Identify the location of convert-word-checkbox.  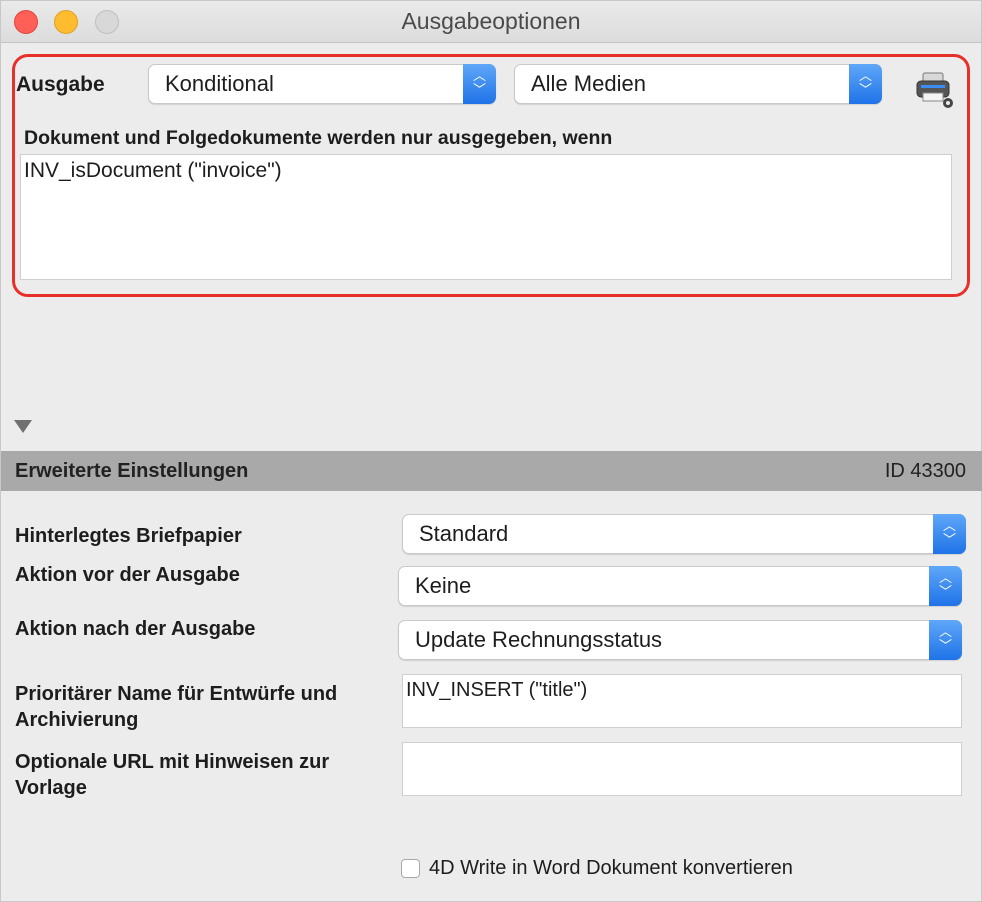
(410, 868).